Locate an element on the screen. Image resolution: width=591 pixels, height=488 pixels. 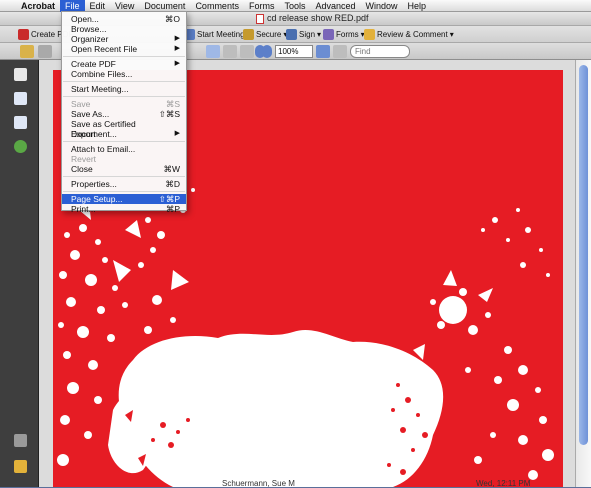
select-tool-icon is located at coordinates (213, 51).